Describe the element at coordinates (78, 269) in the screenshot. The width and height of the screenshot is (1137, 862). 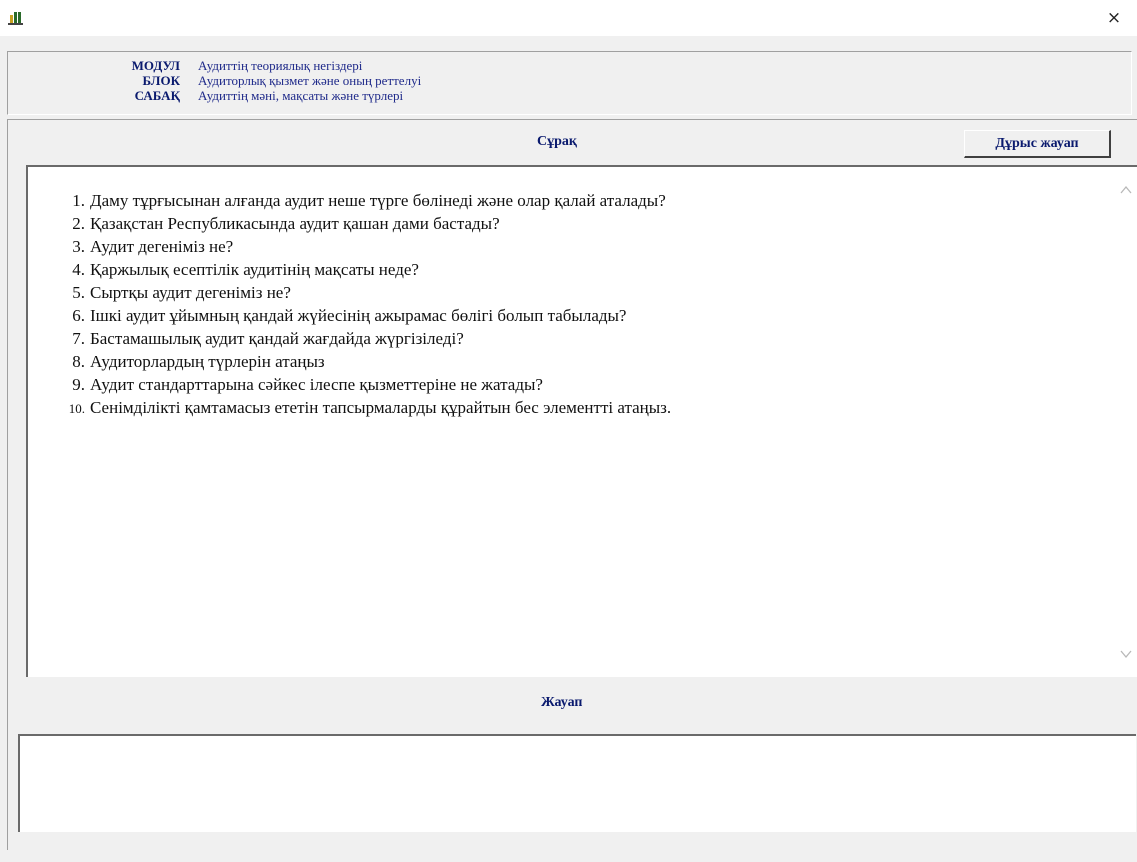
I see `question-number: 4.` at that location.